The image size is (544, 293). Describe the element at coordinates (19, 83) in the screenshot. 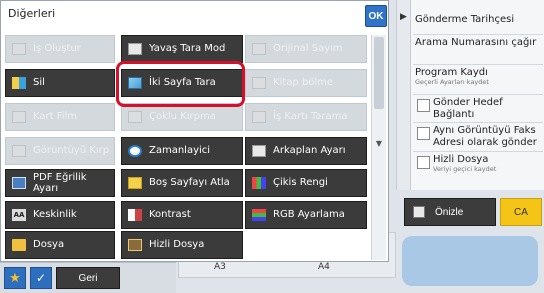

I see `erase-icon` at that location.